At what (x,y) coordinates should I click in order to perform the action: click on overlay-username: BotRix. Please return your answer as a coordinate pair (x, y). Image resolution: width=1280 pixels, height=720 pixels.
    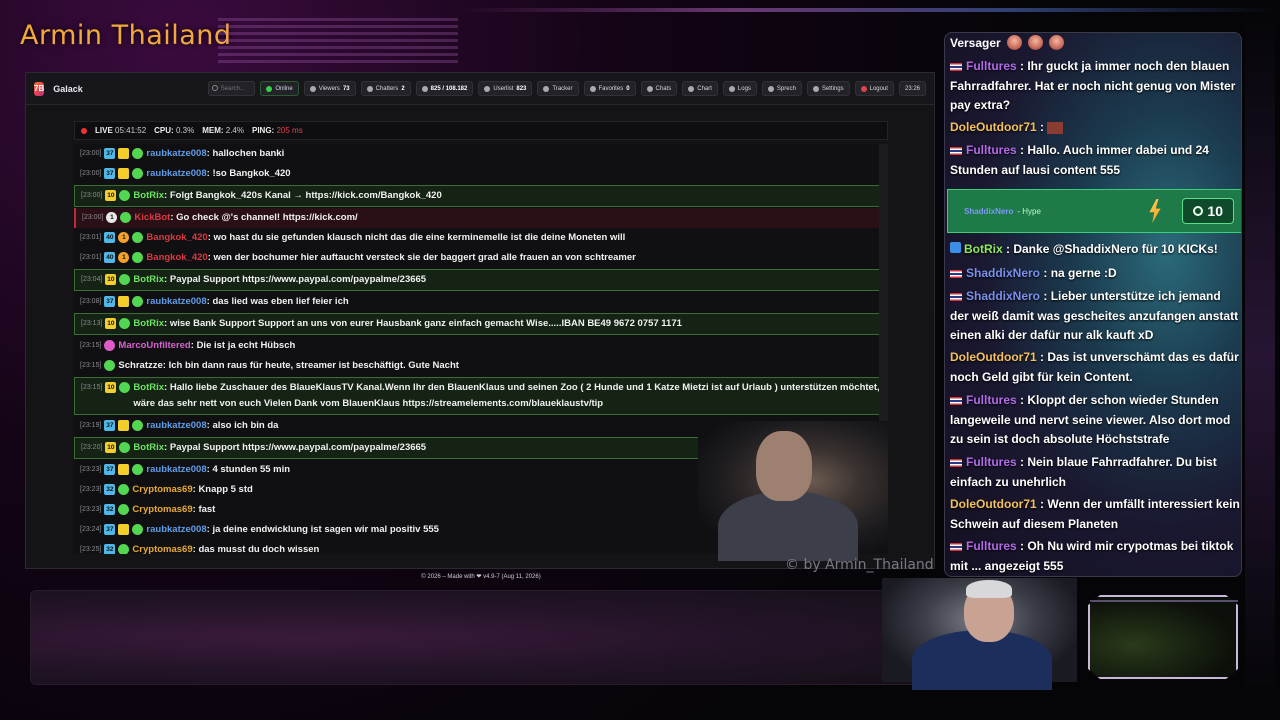
    Looking at the image, I should click on (983, 249).